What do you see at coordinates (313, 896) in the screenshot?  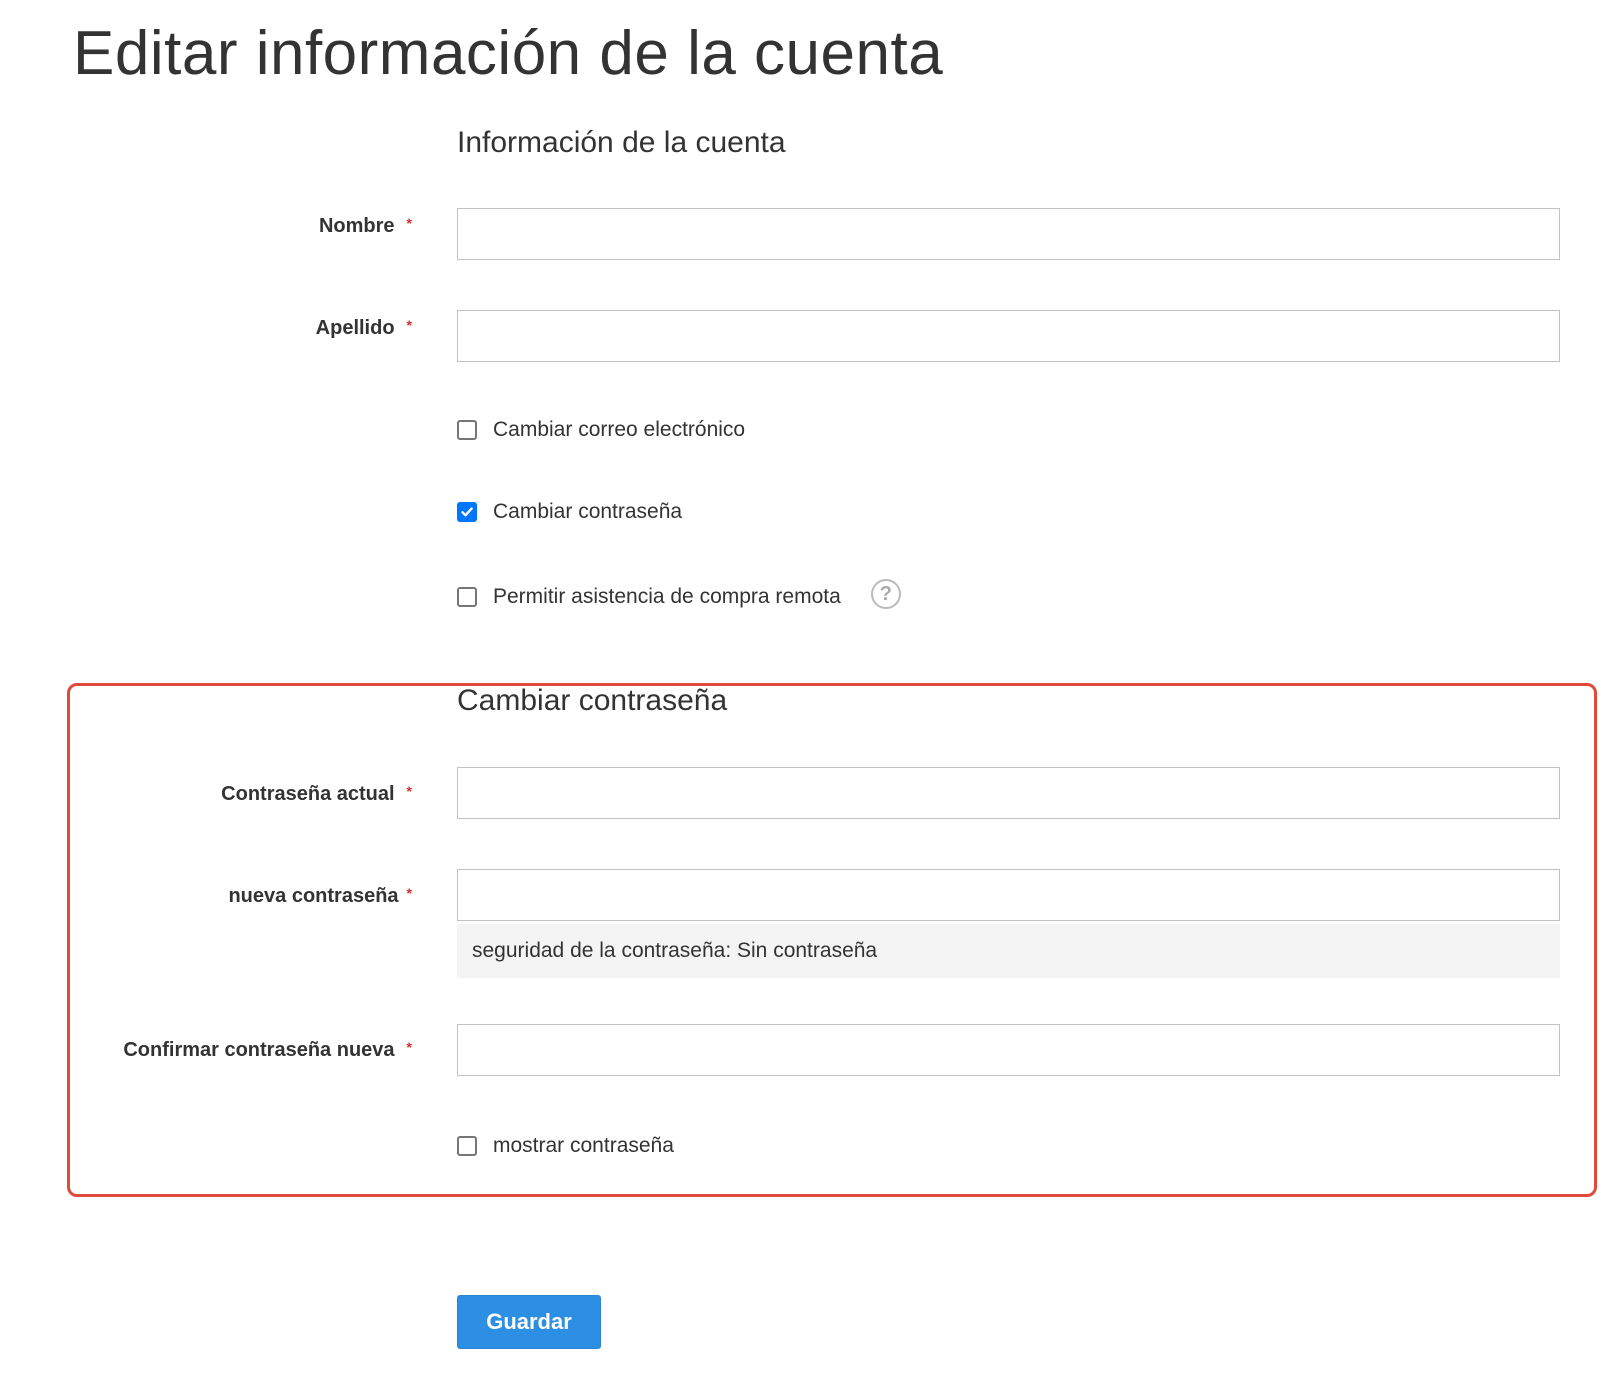 I see `new-password-label-text: nueva contraseña` at bounding box center [313, 896].